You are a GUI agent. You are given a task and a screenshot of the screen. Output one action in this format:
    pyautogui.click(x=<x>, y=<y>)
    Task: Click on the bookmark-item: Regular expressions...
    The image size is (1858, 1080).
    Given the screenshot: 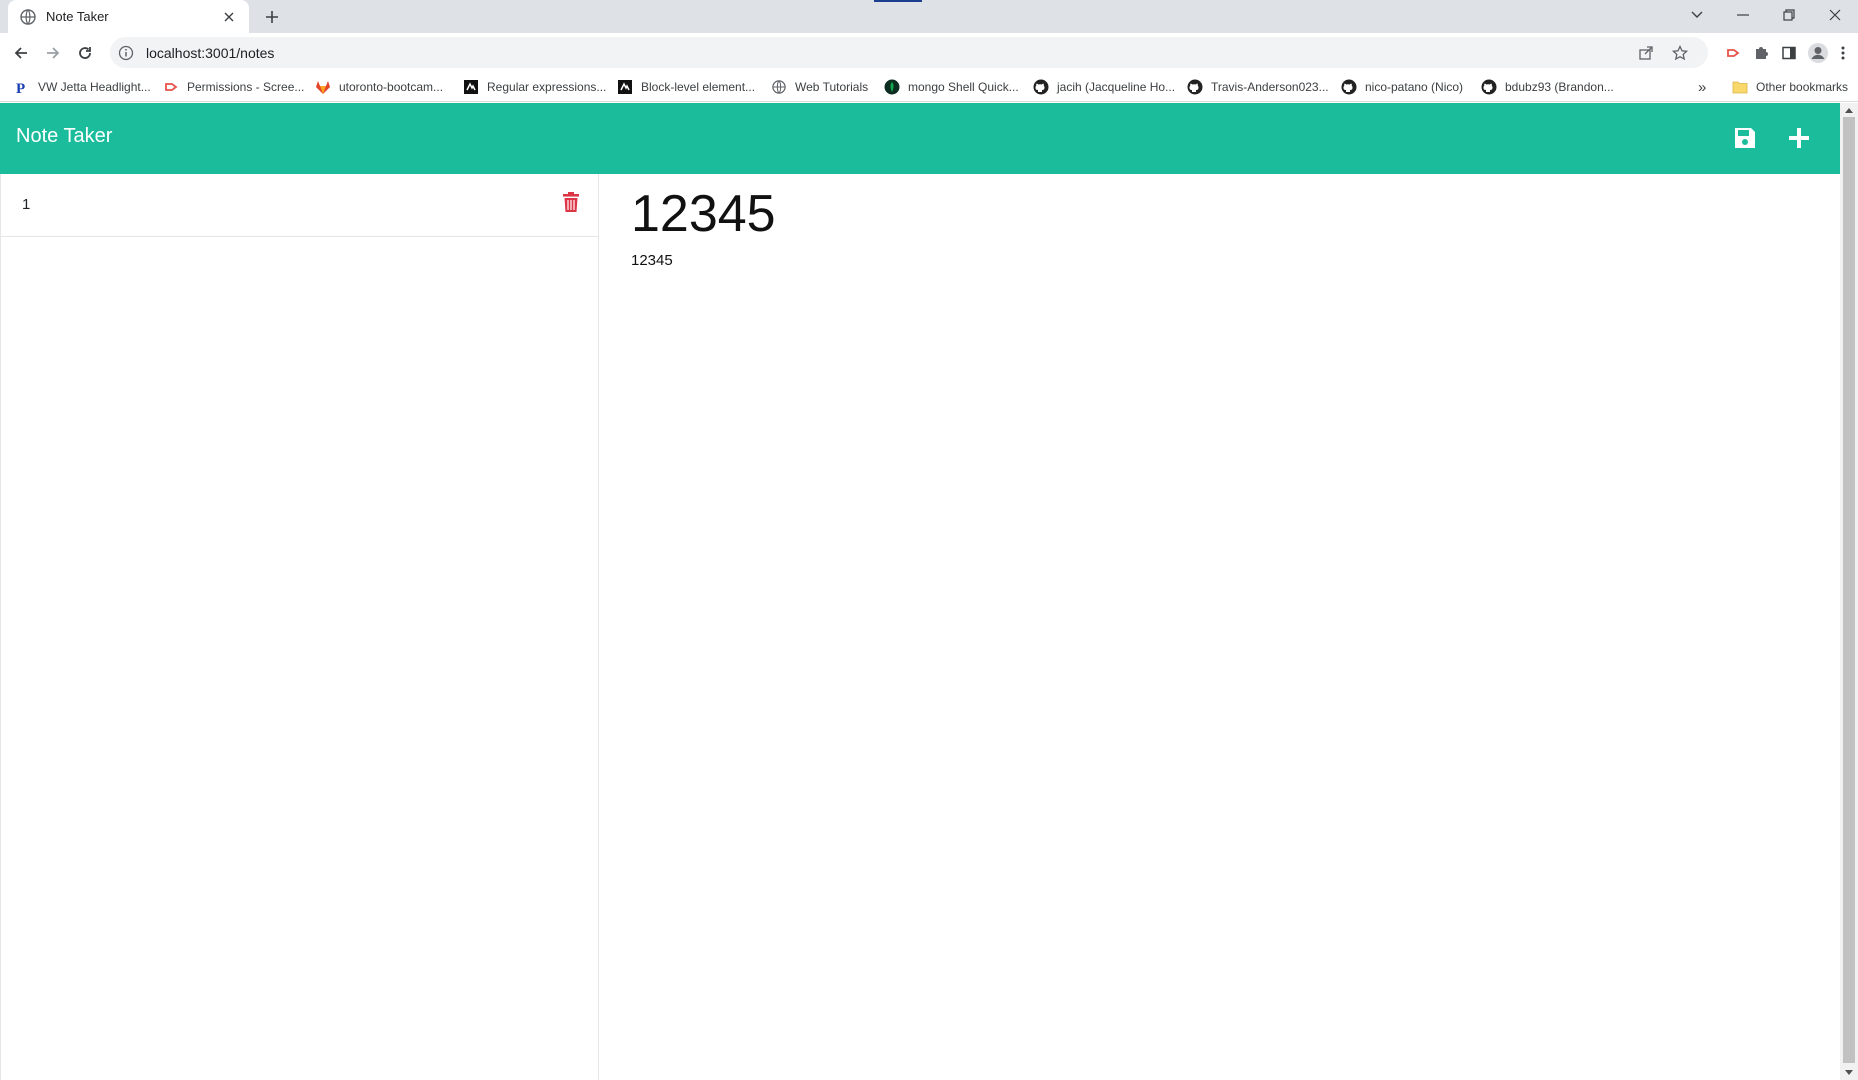 What is the action you would take?
    pyautogui.click(x=534, y=87)
    